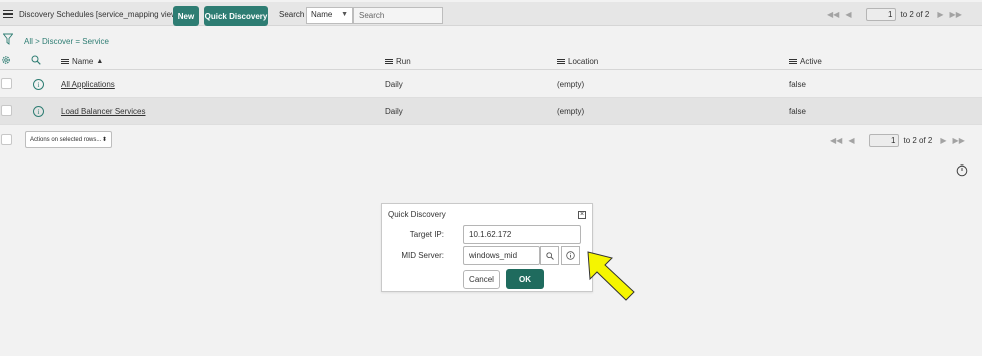 This screenshot has height=356, width=982. What do you see at coordinates (501, 255) in the screenshot?
I see `mid-server-input: windows_mid` at bounding box center [501, 255].